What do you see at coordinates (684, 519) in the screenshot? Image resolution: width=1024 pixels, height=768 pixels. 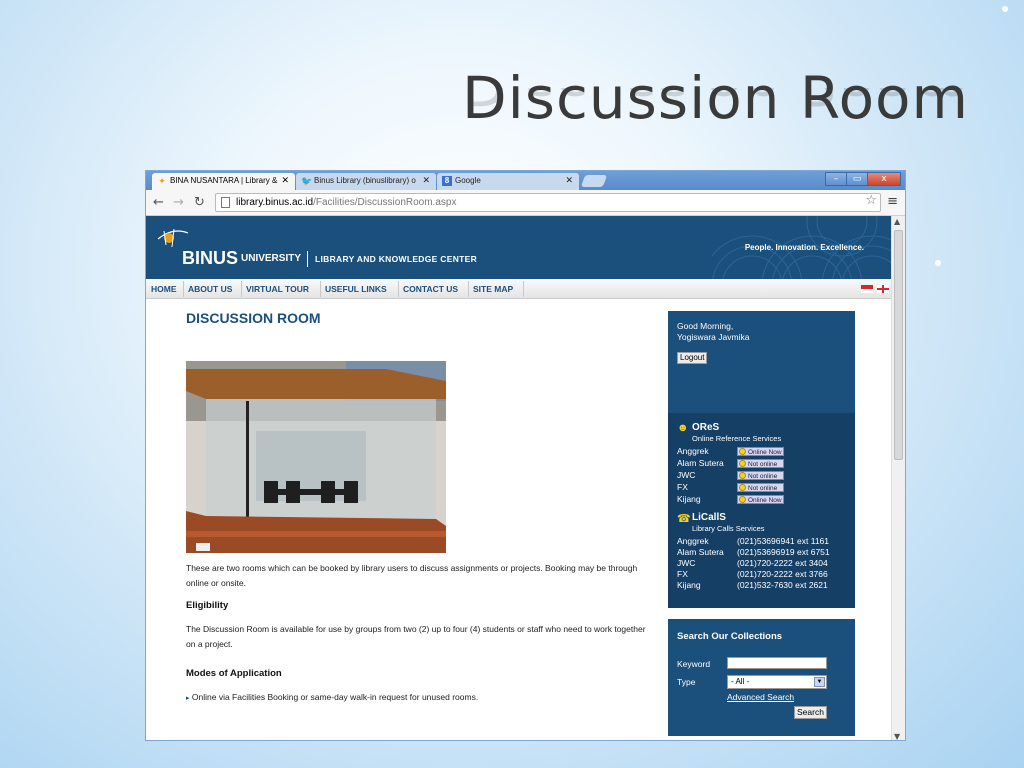 I see `phone-icon: ☎` at bounding box center [684, 519].